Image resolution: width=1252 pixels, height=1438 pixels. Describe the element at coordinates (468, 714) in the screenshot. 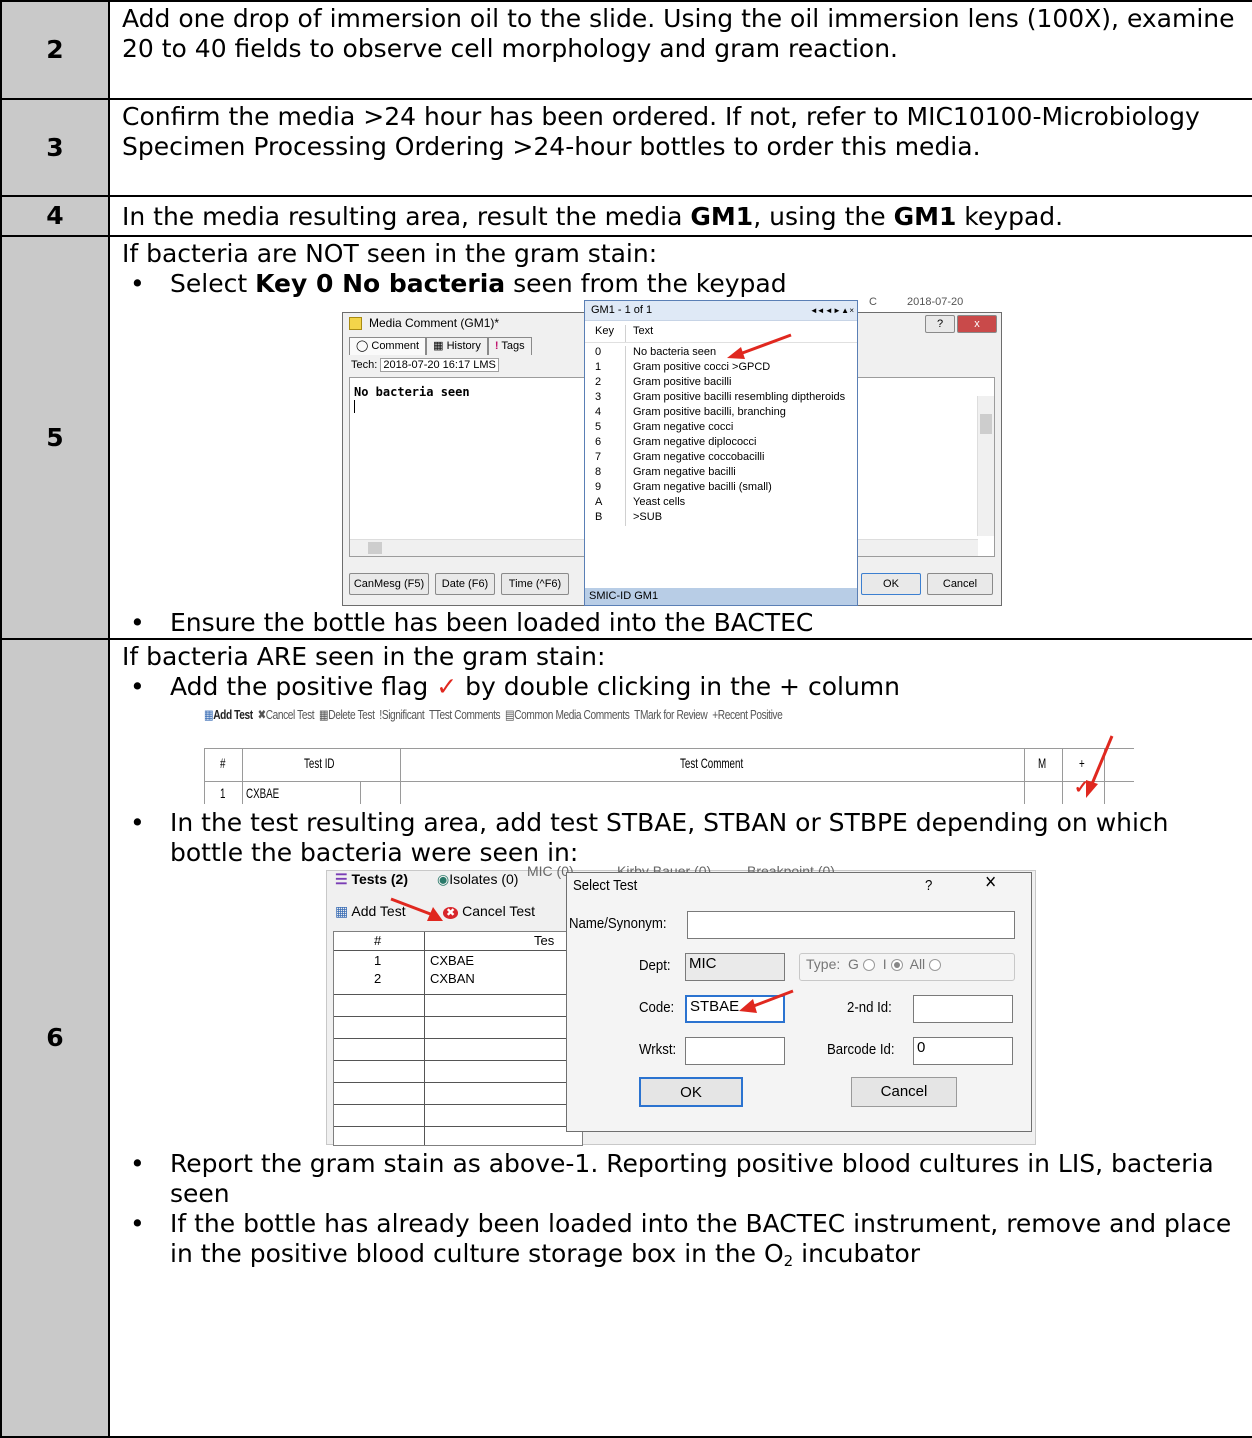

I see `test-comments-button: Test Comments` at that location.